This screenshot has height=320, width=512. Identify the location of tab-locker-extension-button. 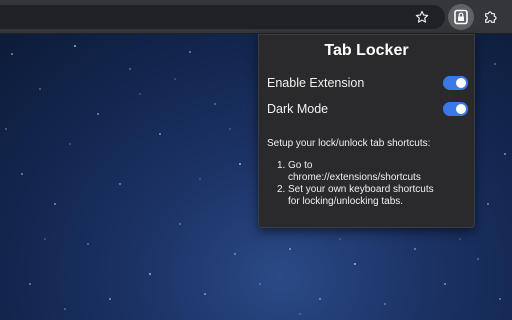
(461, 17).